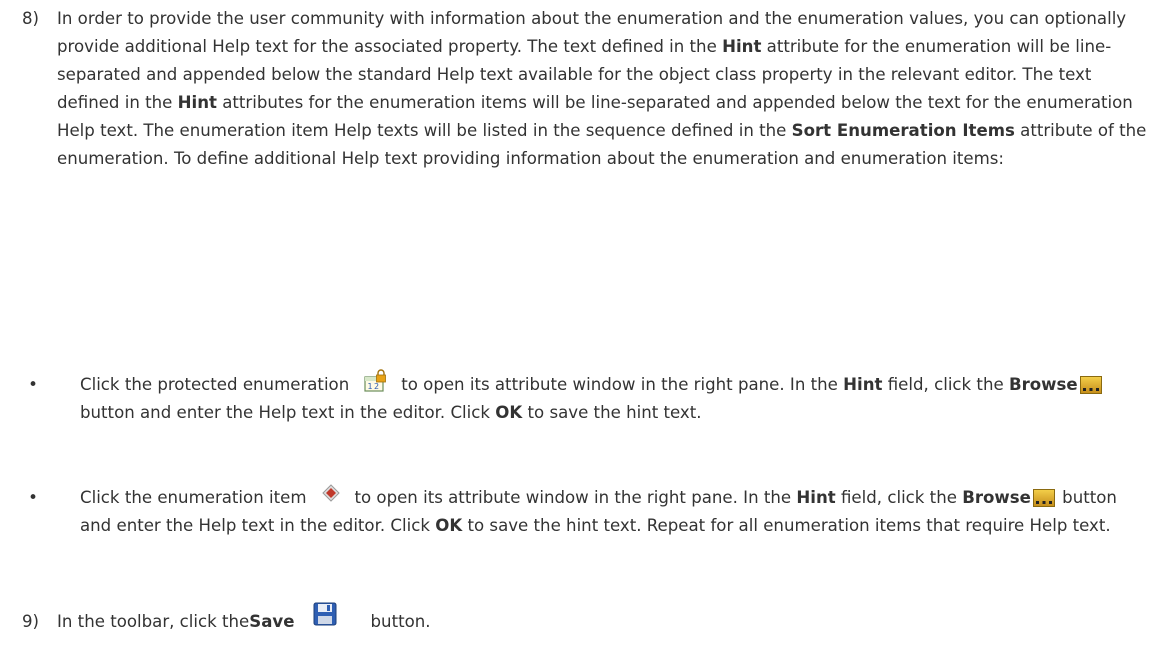  What do you see at coordinates (193, 497) in the screenshot?
I see `text-segment: Click the enumeration item` at bounding box center [193, 497].